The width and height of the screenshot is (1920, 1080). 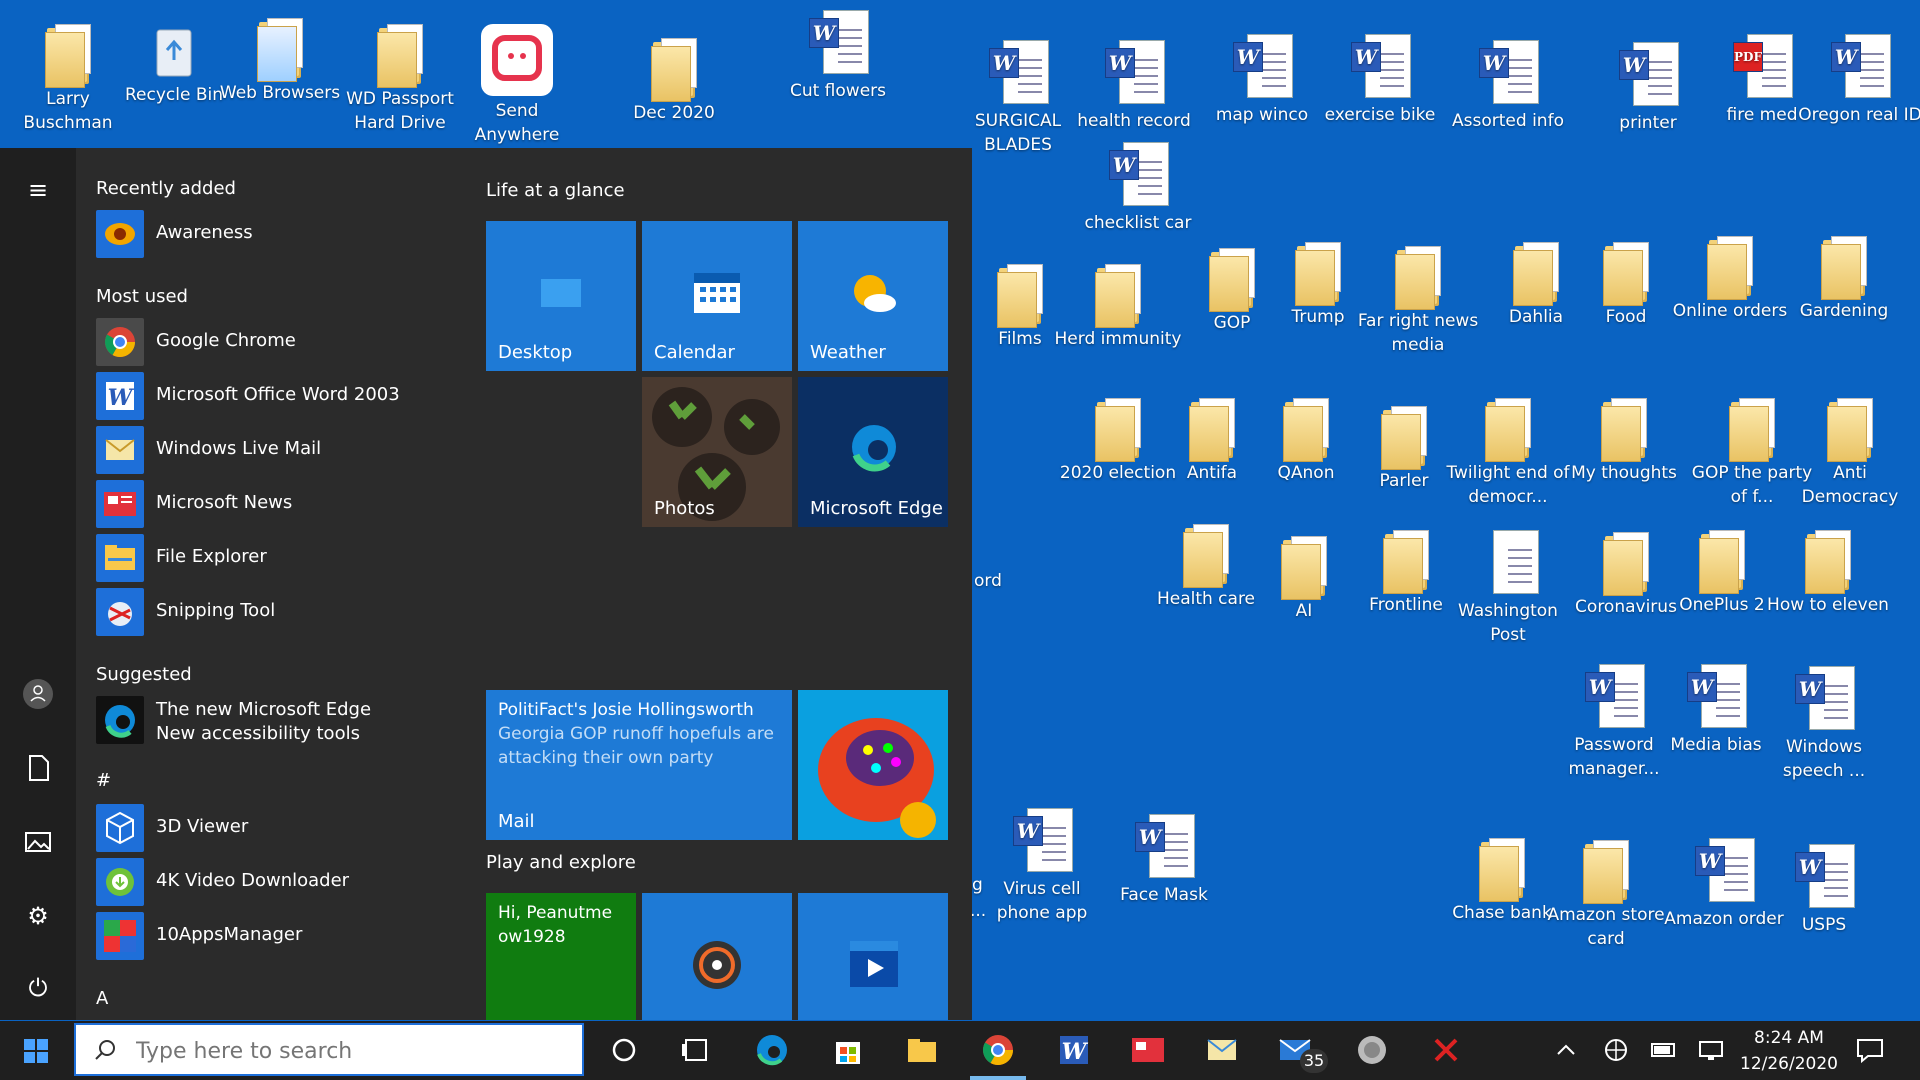 What do you see at coordinates (1042, 866) in the screenshot?
I see `desktop-icon-doc: W Virus cell phone app` at bounding box center [1042, 866].